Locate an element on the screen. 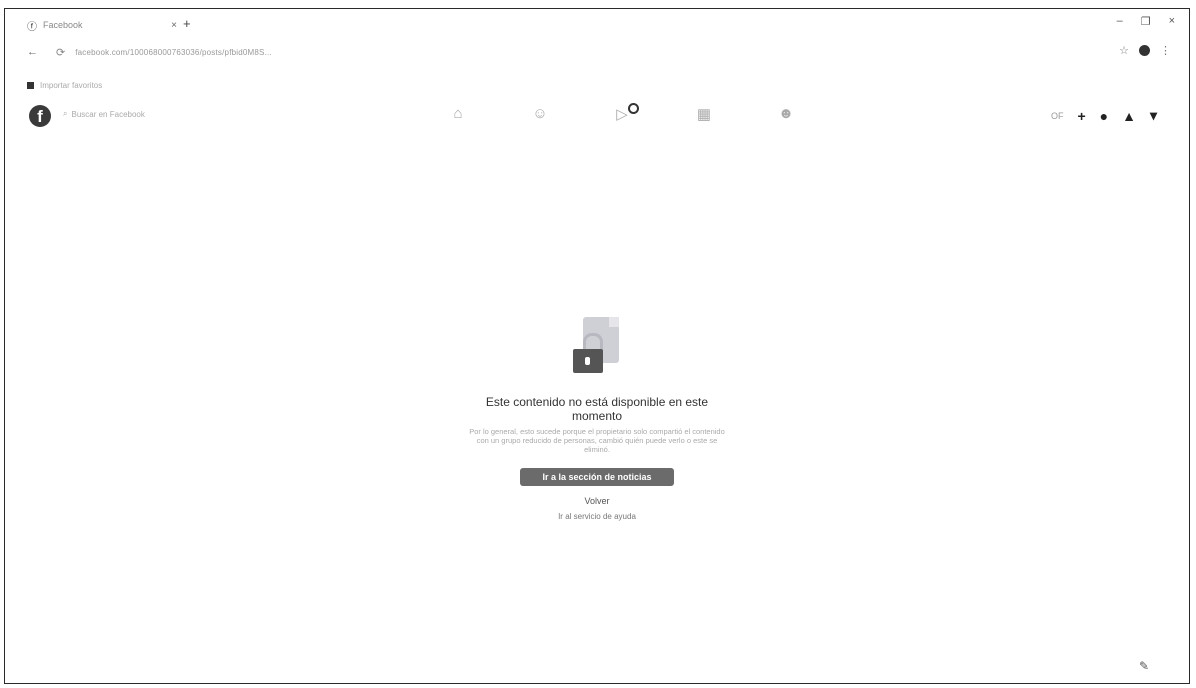 This screenshot has width=1196, height=688. bookmarks-bar: Importar favoritos is located at coordinates (64, 85).